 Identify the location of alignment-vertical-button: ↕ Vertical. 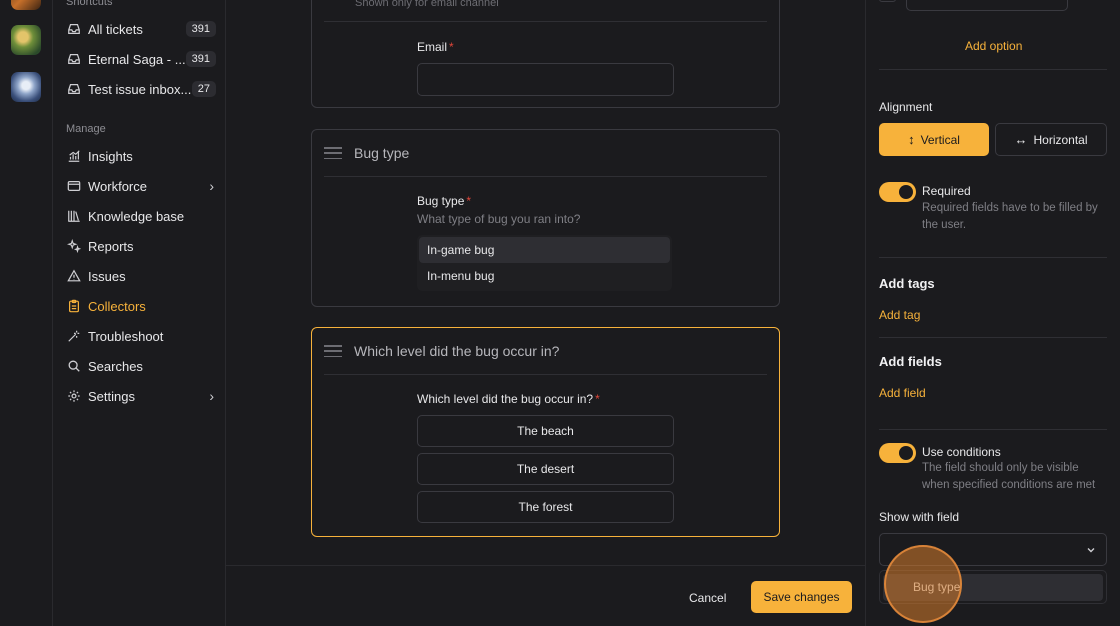
(934, 139).